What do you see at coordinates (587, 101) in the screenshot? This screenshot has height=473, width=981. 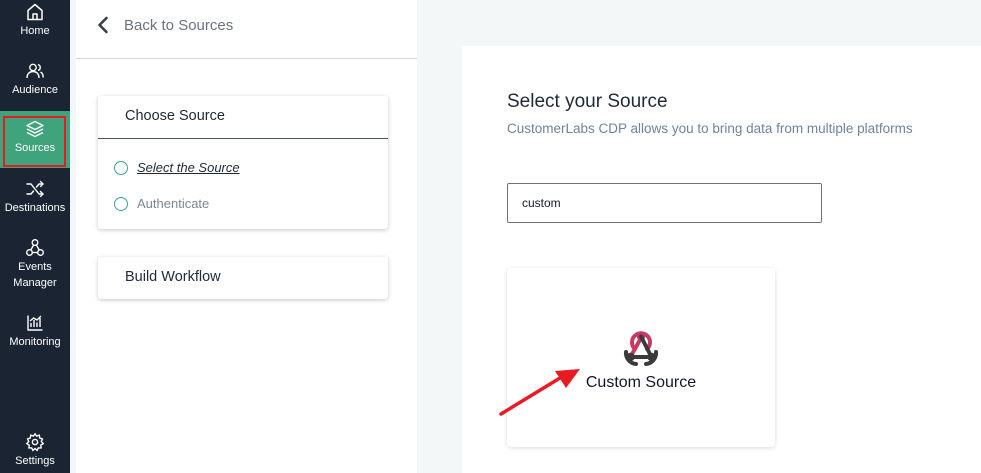 I see `page-title: Select your Source` at bounding box center [587, 101].